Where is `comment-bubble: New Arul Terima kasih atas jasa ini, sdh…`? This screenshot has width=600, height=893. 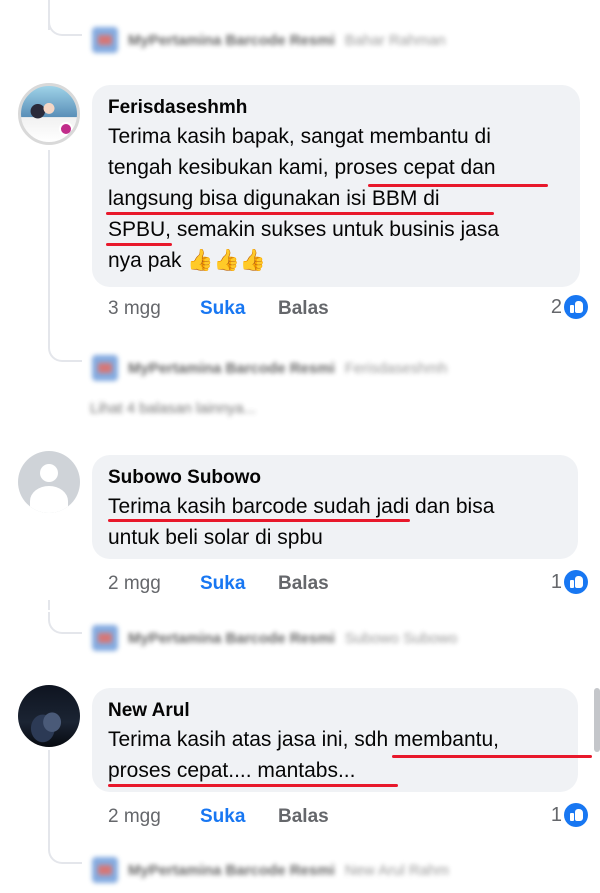
comment-bubble: New Arul Terima kasih atas jasa ini, sdh… is located at coordinates (335, 740).